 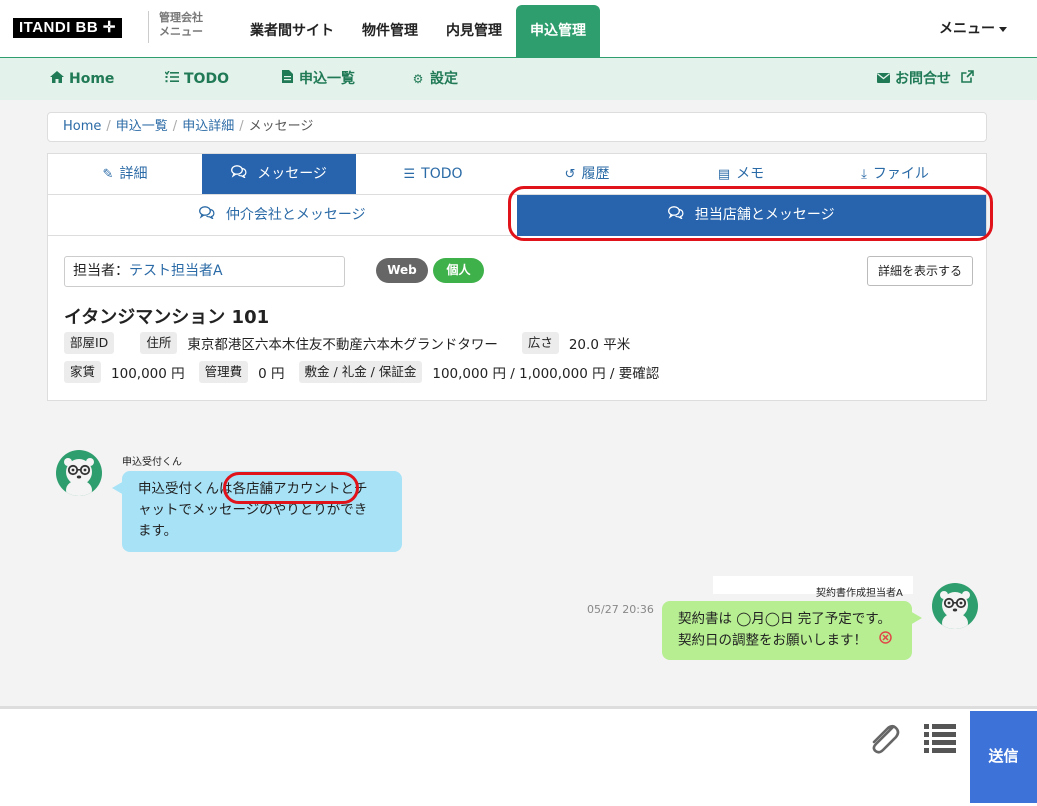 I want to click on staff-value: テスト担当者A, so click(x=176, y=271).